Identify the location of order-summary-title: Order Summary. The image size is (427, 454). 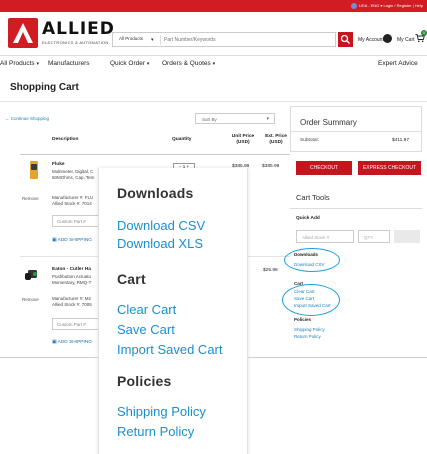
(328, 122).